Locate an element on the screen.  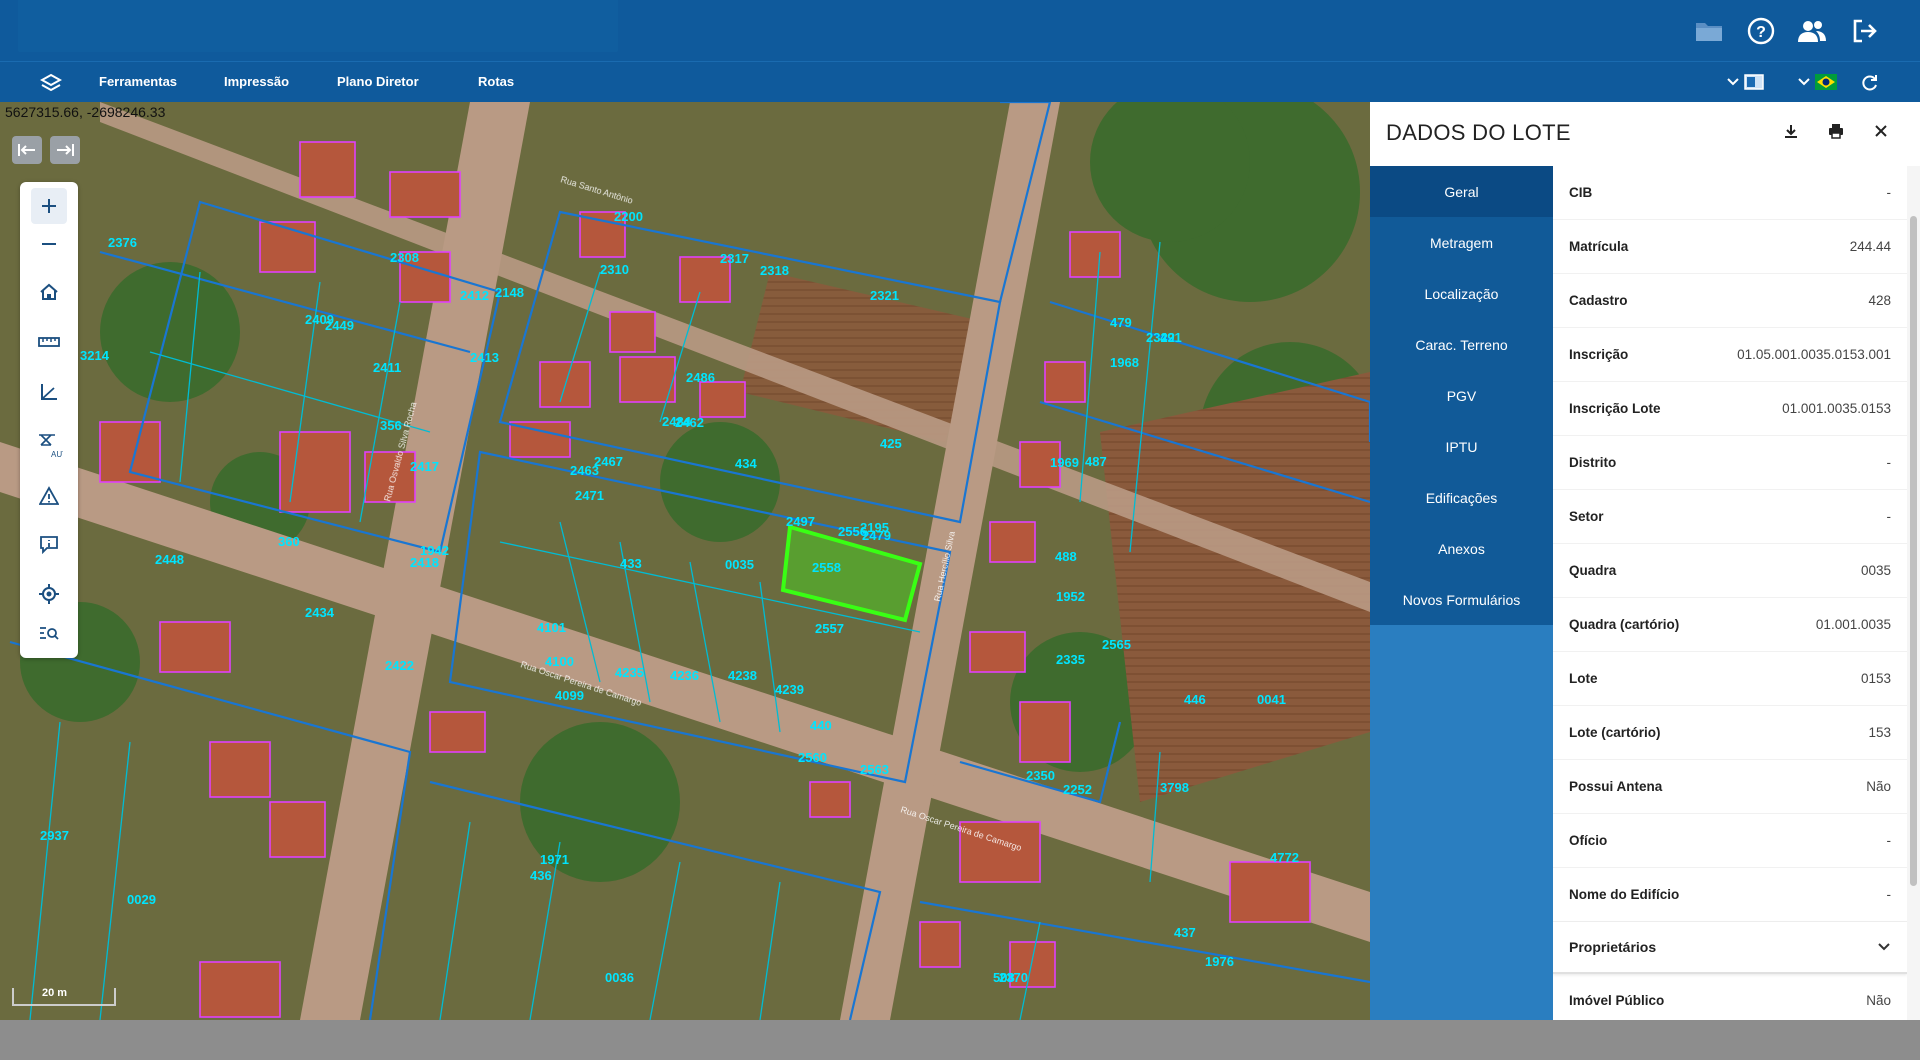
field-value: 0035 is located at coordinates (1875, 570).